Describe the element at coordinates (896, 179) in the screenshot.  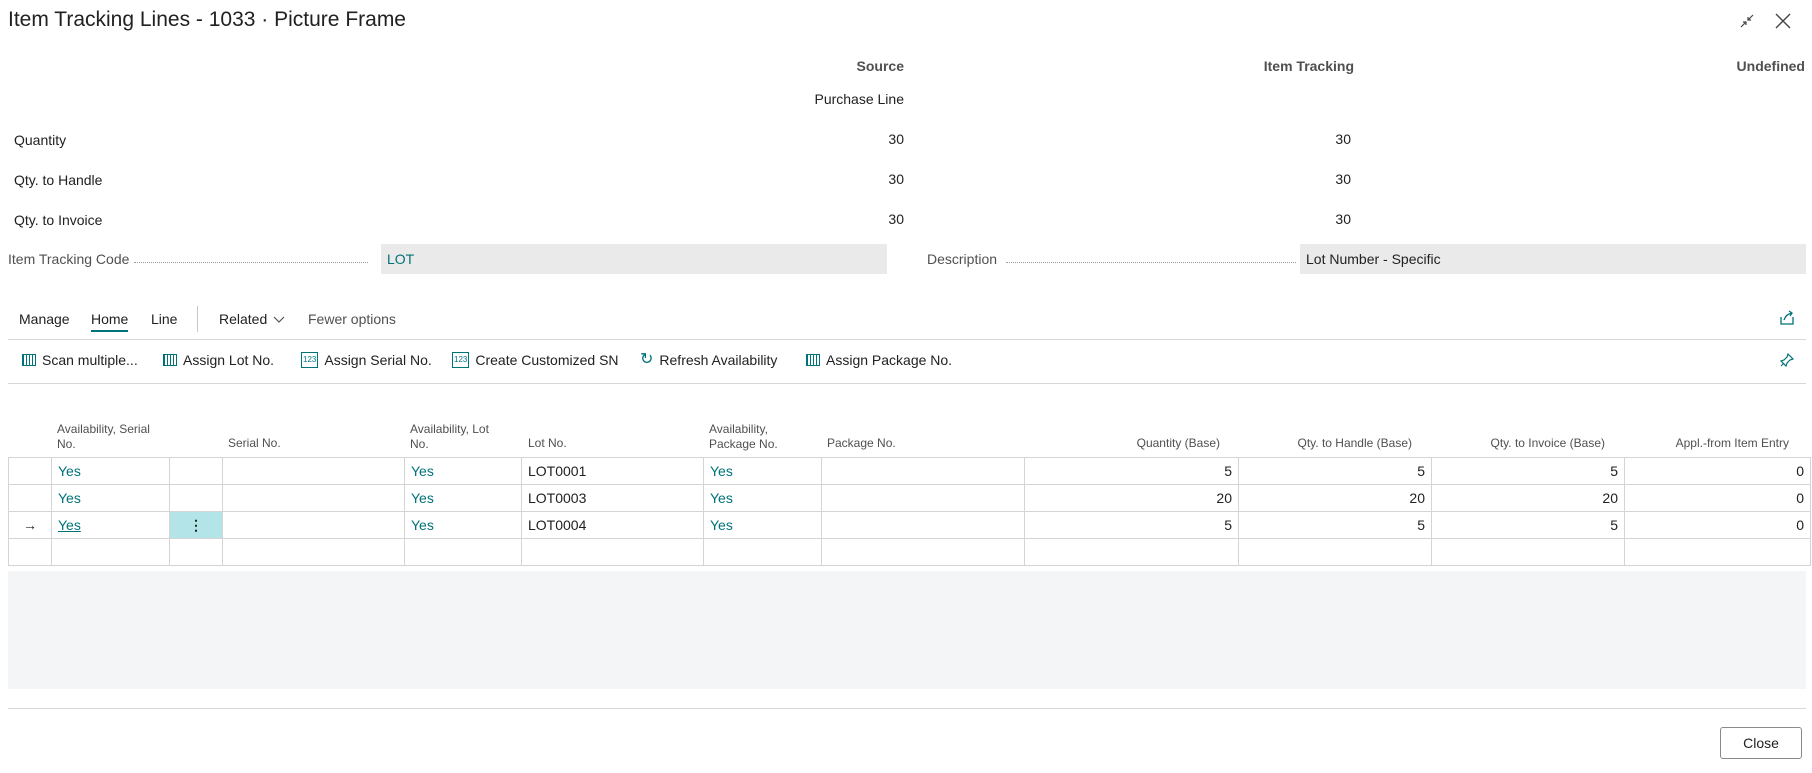
I see `qty-to-handle-source: 30` at that location.